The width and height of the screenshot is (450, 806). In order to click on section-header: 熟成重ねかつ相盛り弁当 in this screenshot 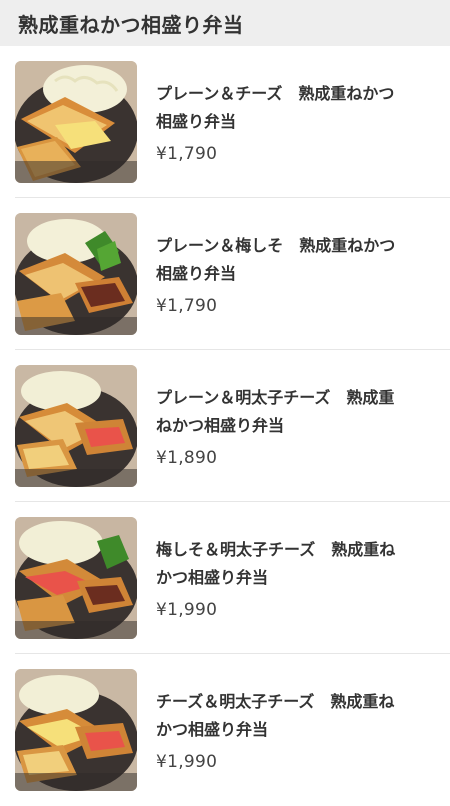, I will do `click(225, 23)`.